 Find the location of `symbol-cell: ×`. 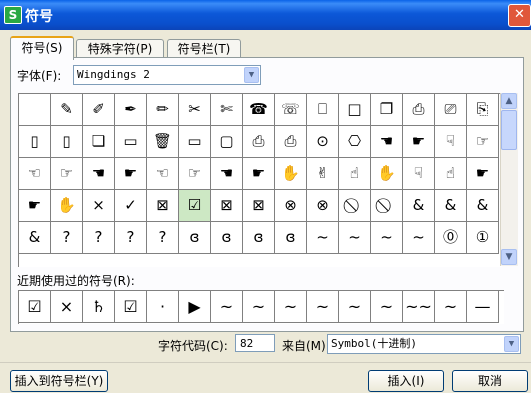

symbol-cell: × is located at coordinates (99, 206).